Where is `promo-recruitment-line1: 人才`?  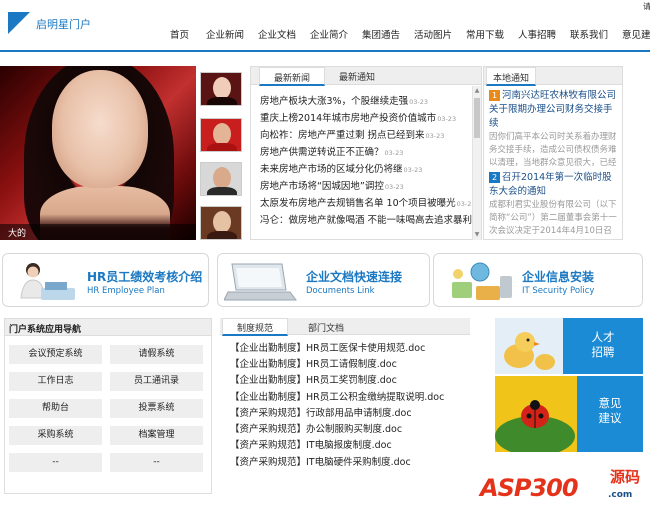 promo-recruitment-line1: 人才 is located at coordinates (603, 337).